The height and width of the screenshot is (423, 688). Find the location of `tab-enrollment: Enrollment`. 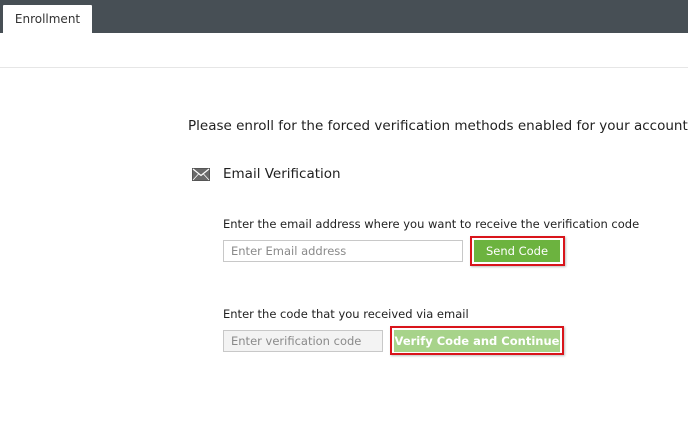

tab-enrollment: Enrollment is located at coordinates (47, 19).